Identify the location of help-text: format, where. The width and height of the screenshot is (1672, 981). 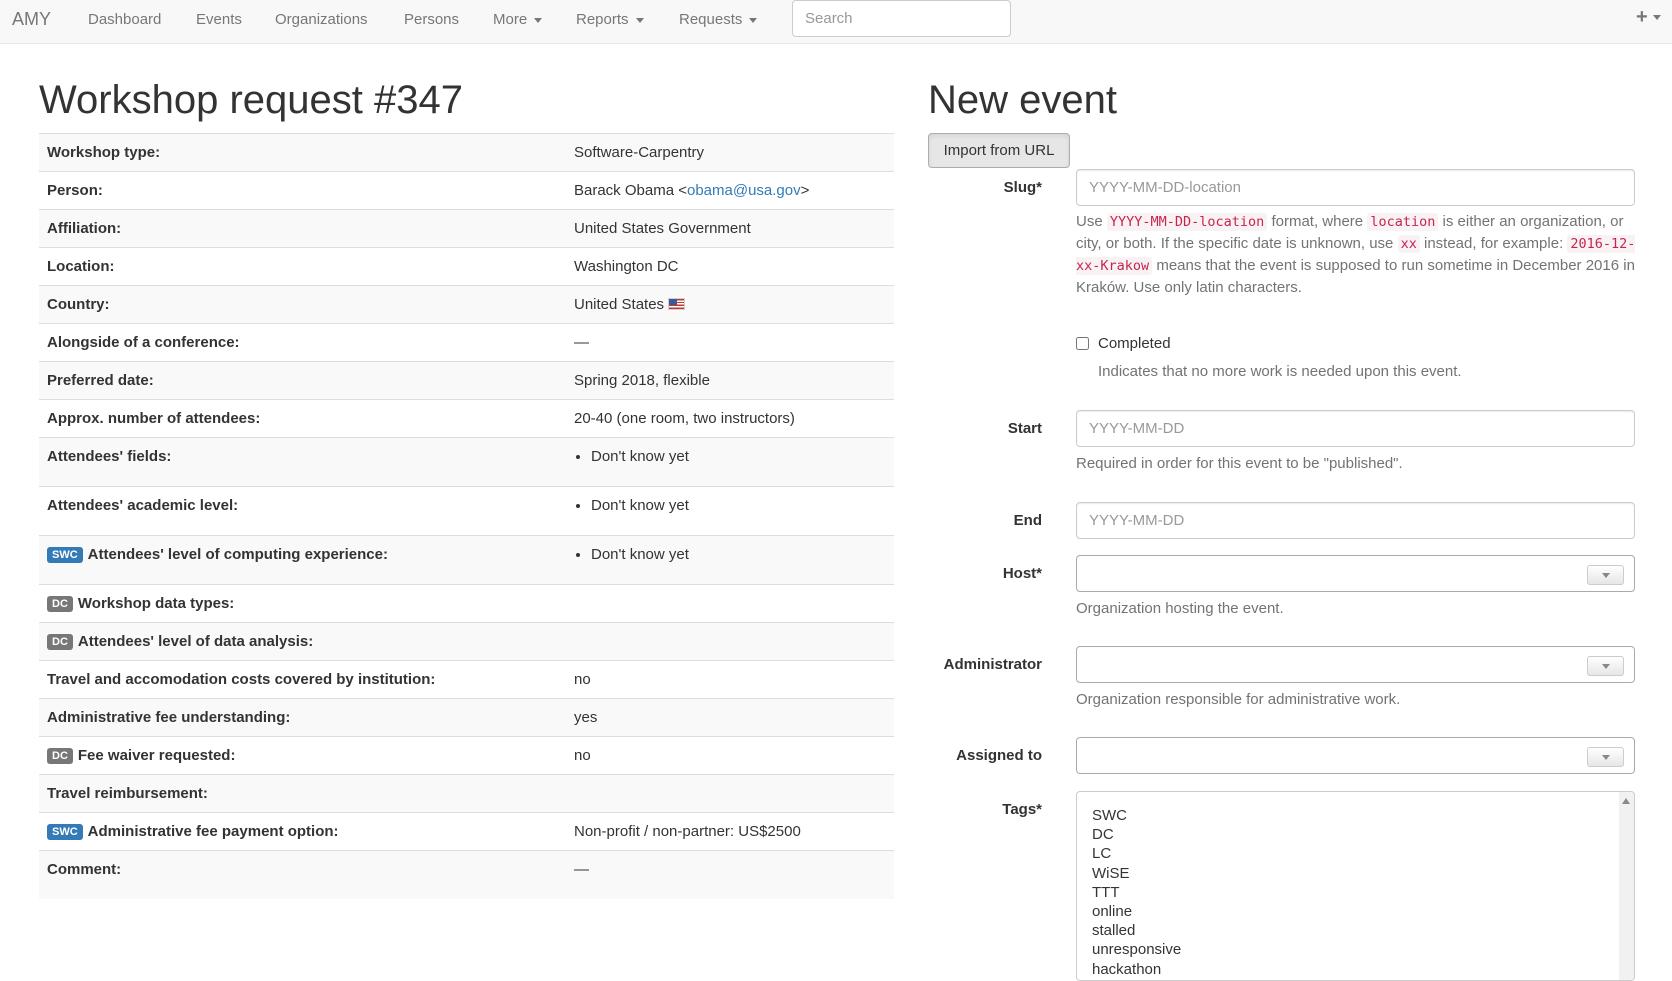
(1317, 221).